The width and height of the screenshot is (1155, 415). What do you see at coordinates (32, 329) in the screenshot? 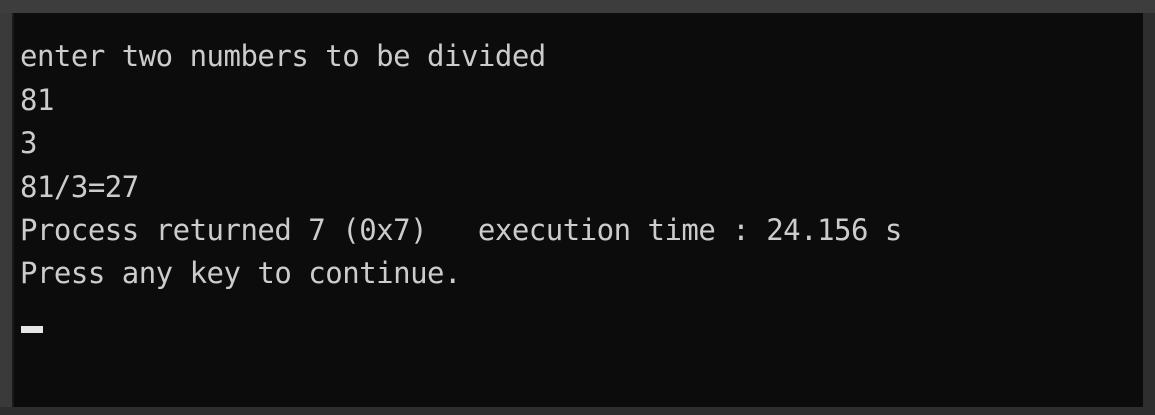
I see `text-cursor` at bounding box center [32, 329].